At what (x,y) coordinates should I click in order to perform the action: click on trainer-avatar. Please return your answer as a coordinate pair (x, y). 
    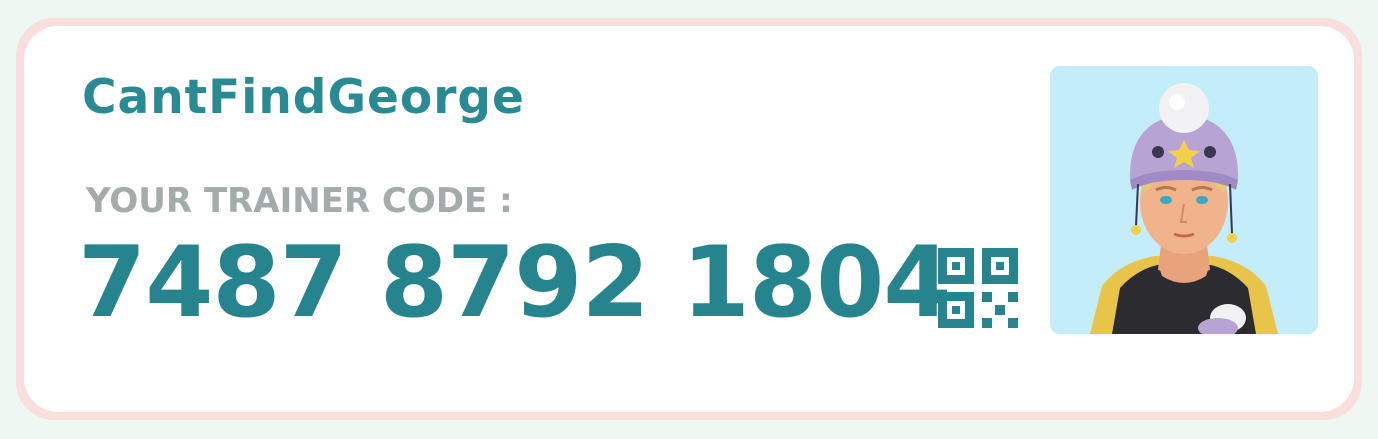
    Looking at the image, I should click on (1184, 200).